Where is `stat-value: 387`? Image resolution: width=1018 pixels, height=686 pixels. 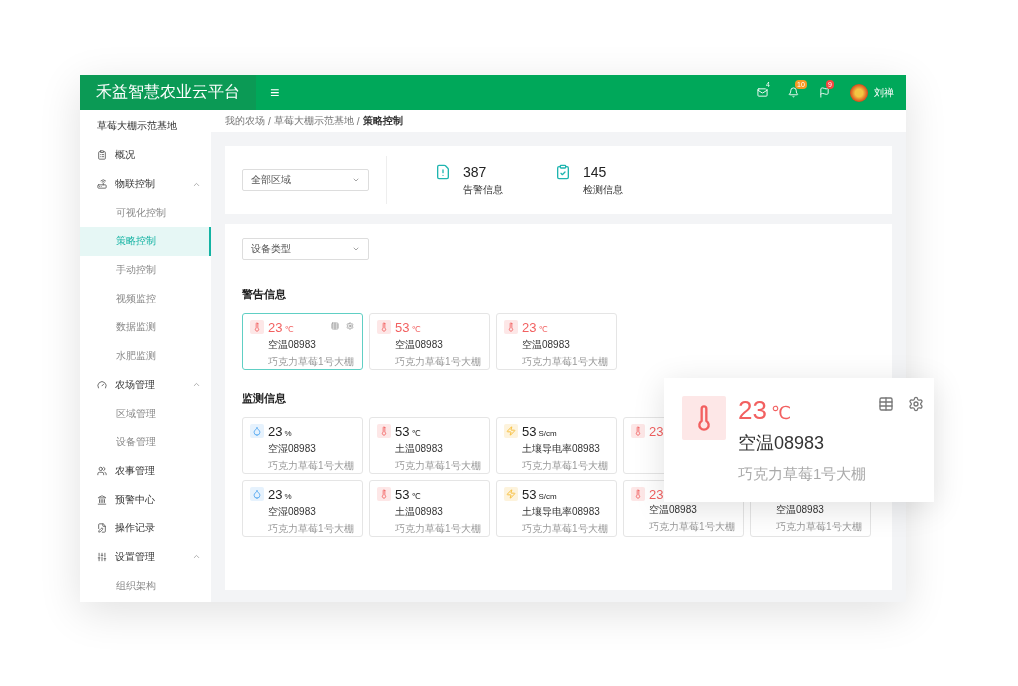 stat-value: 387 is located at coordinates (475, 171).